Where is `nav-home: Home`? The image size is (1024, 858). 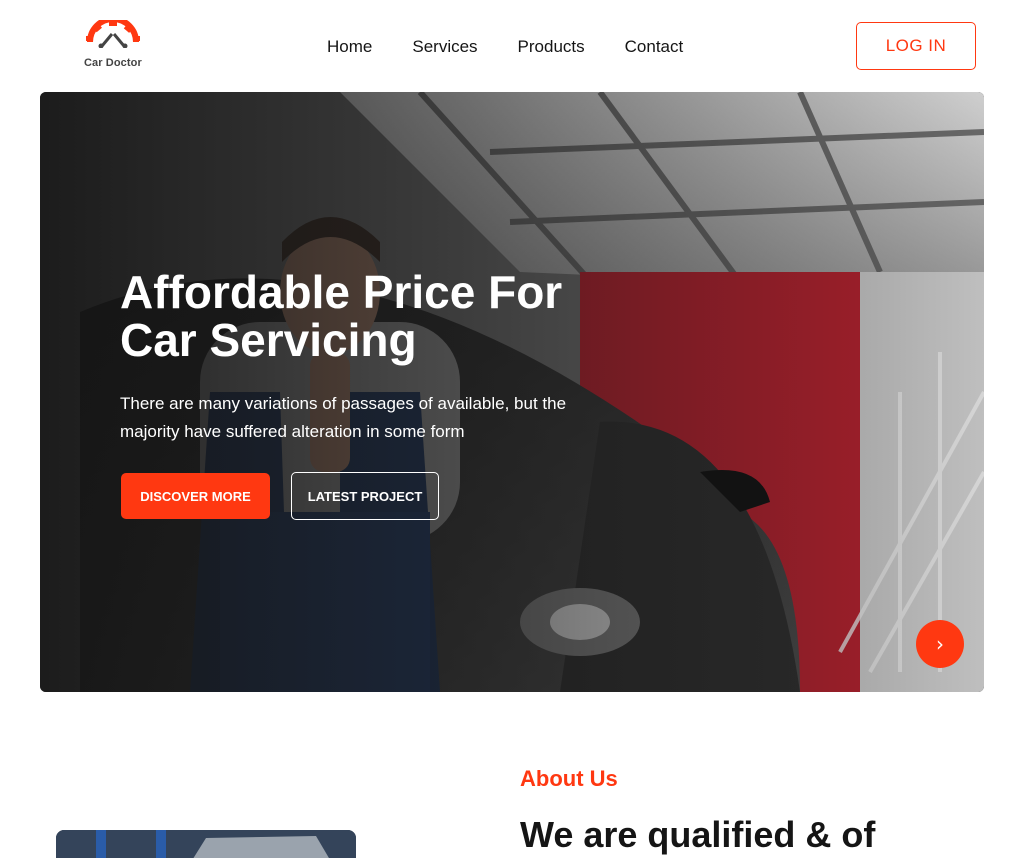 nav-home: Home is located at coordinates (349, 47).